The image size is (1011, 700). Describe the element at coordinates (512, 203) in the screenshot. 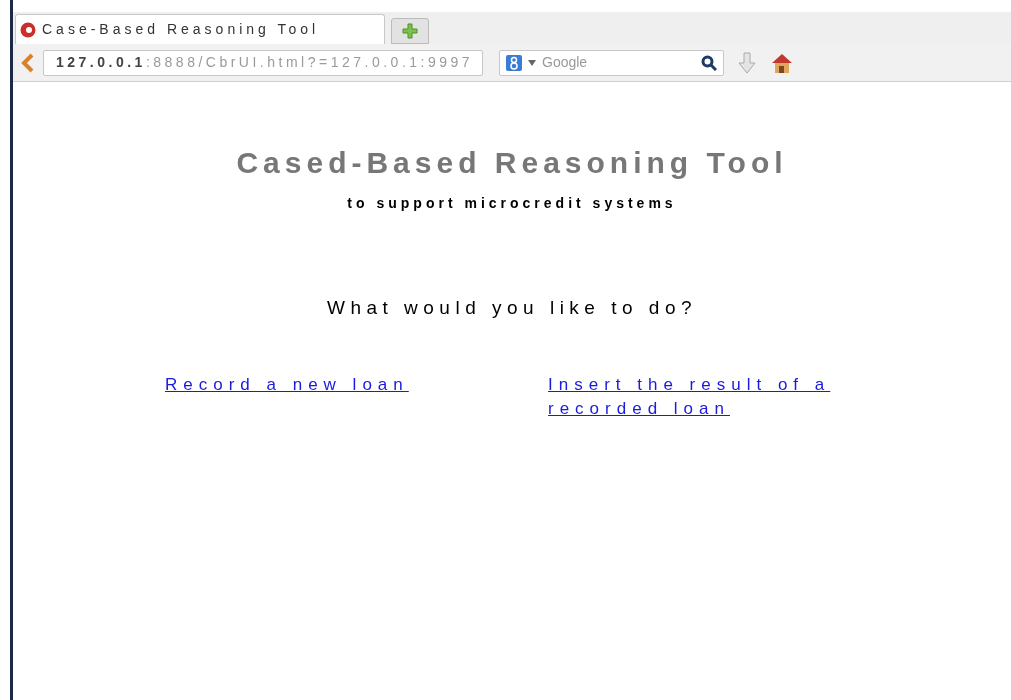

I see `page-subtitle: to support microcredit systems` at that location.